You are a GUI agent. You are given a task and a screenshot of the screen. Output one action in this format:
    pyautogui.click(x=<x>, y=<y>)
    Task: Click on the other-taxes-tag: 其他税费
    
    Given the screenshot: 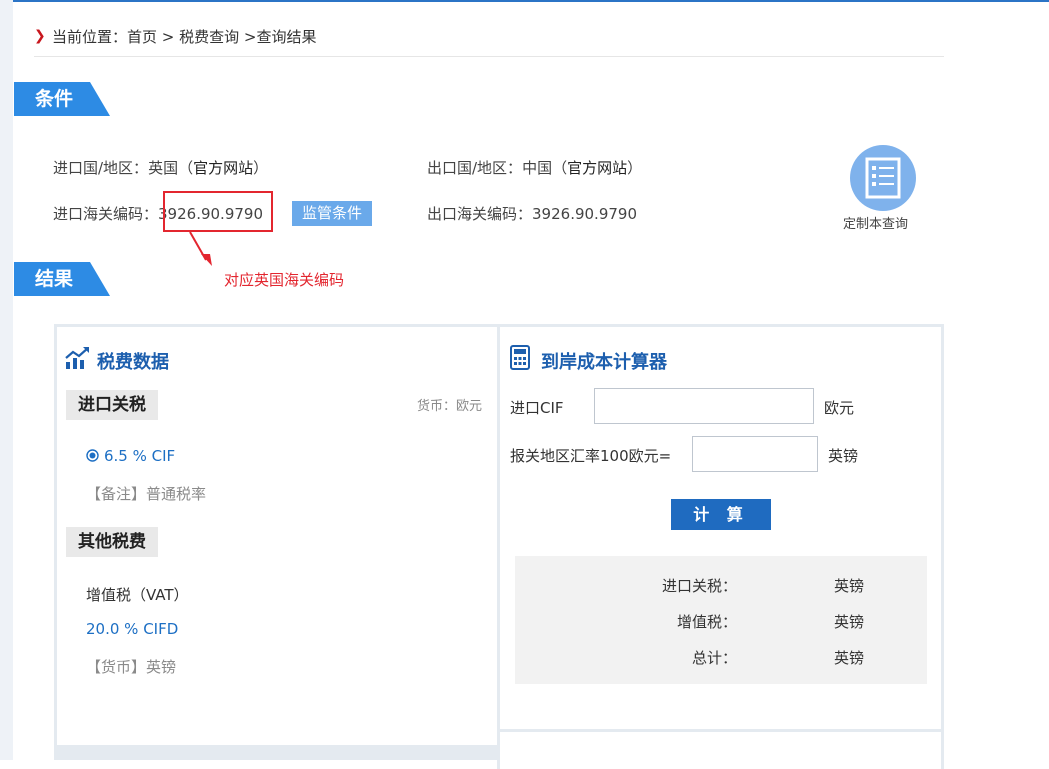 What is the action you would take?
    pyautogui.click(x=112, y=542)
    